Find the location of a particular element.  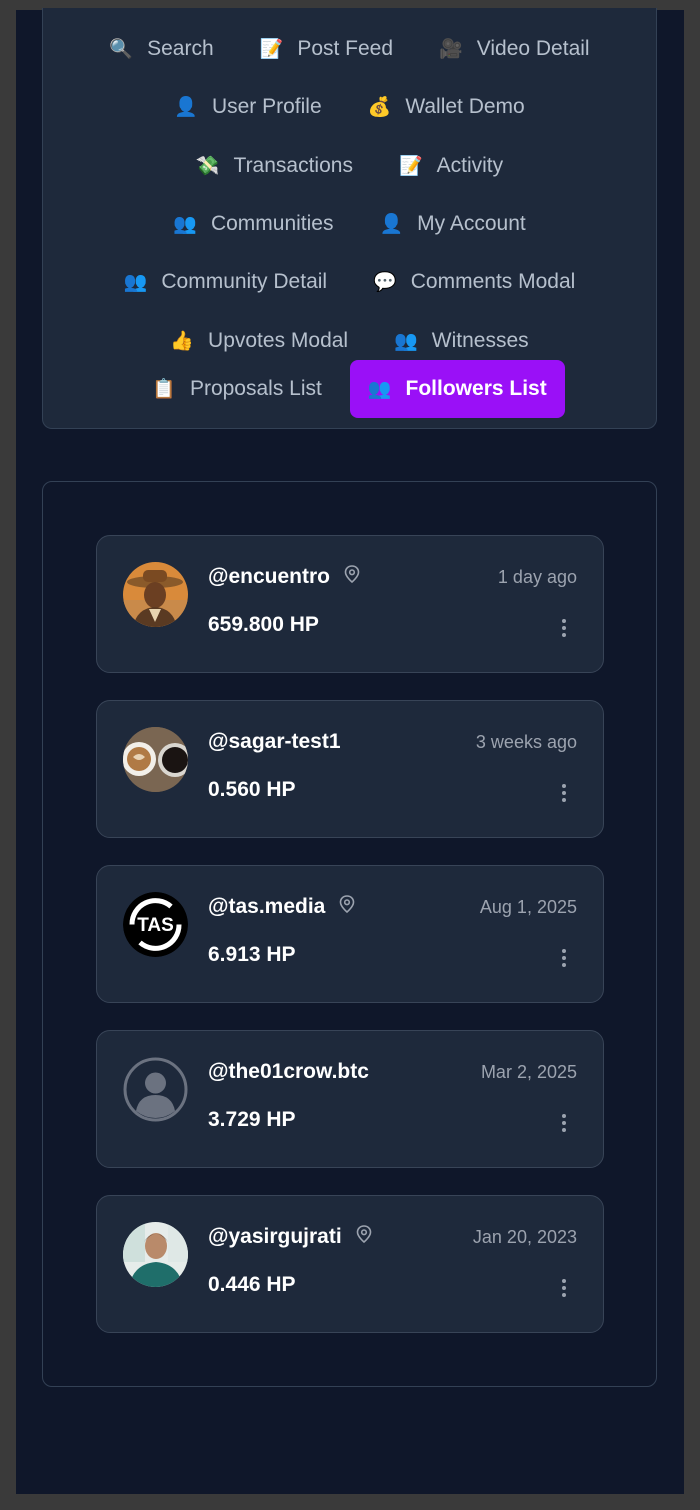

clipboard-icon: 📋 is located at coordinates (164, 389).